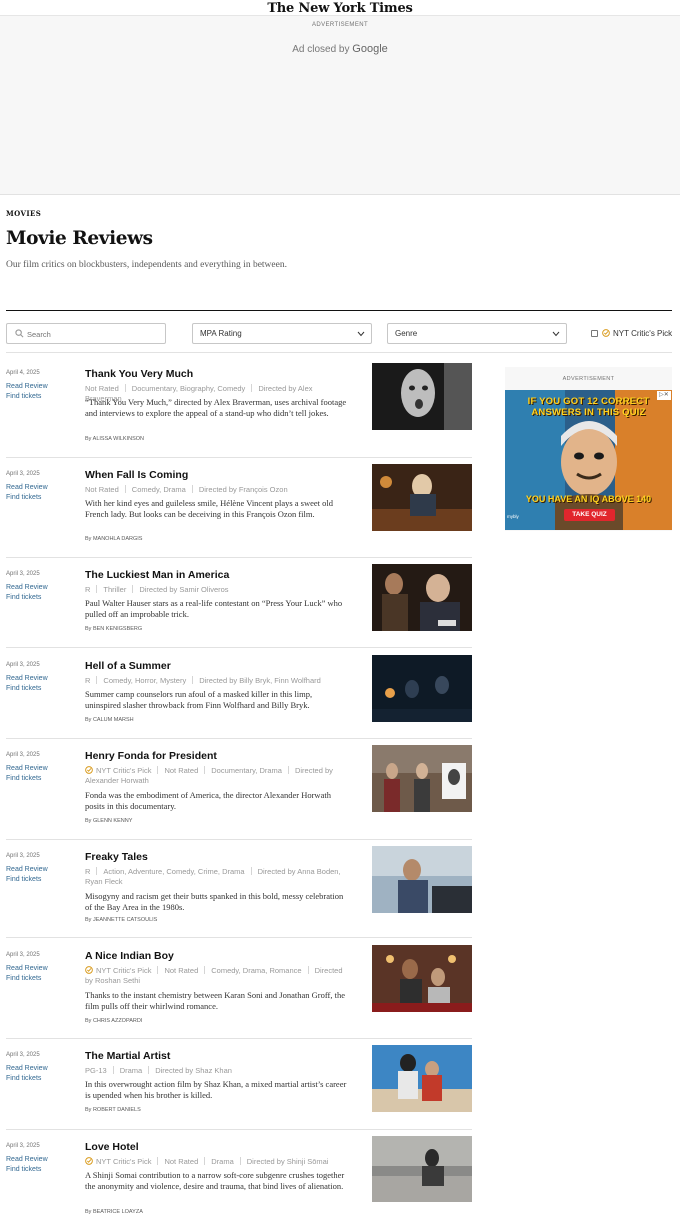 Image resolution: width=680 pixels, height=1216 pixels. What do you see at coordinates (23, 213) in the screenshot?
I see `section-kicker: MOVIES` at bounding box center [23, 213].